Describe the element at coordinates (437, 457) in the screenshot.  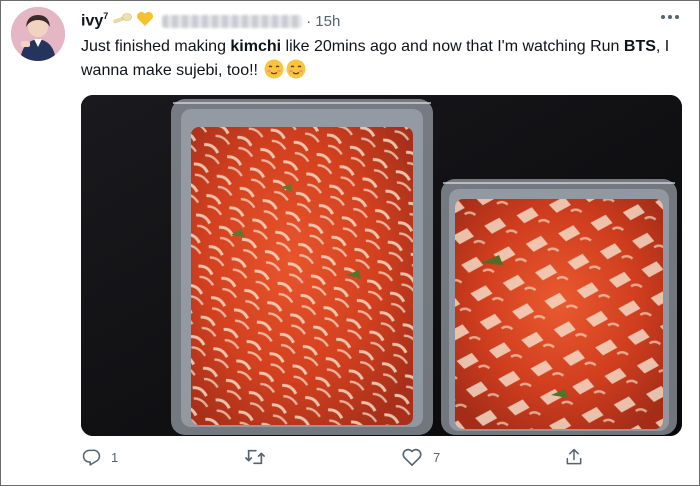
I see `like-count: 7` at that location.